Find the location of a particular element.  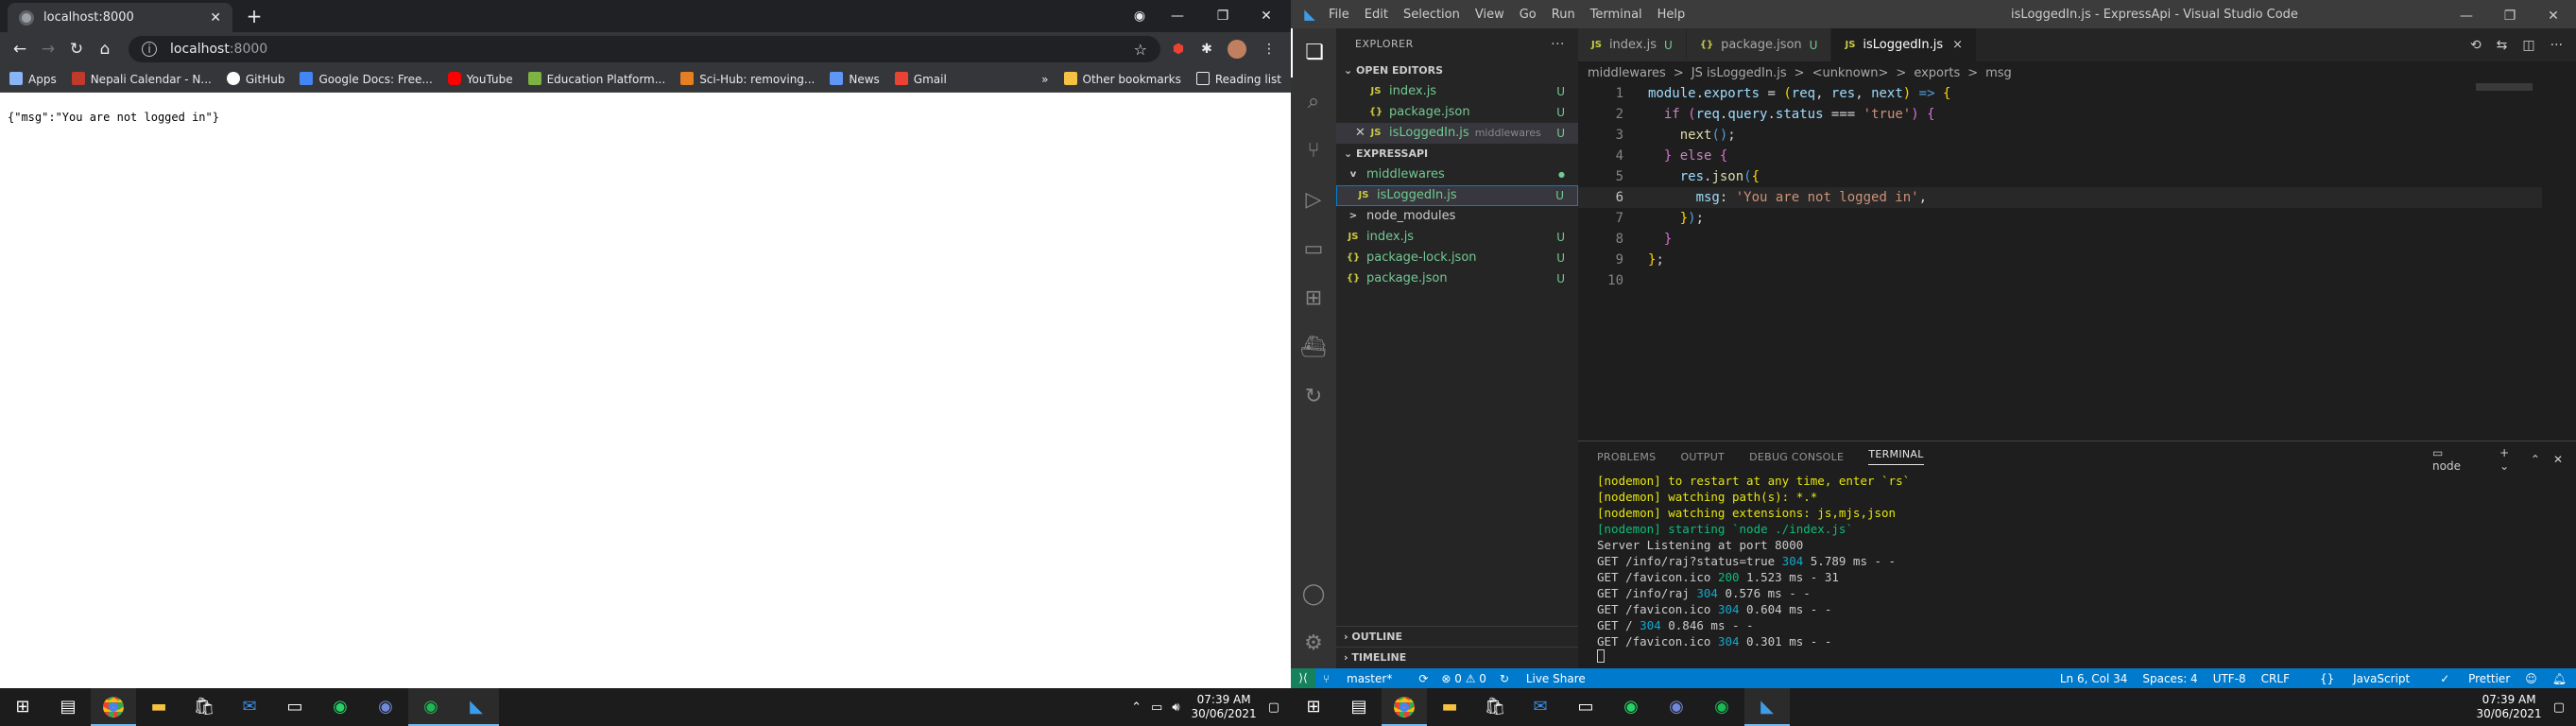

breadcrumb-item: exports is located at coordinates (1937, 73).